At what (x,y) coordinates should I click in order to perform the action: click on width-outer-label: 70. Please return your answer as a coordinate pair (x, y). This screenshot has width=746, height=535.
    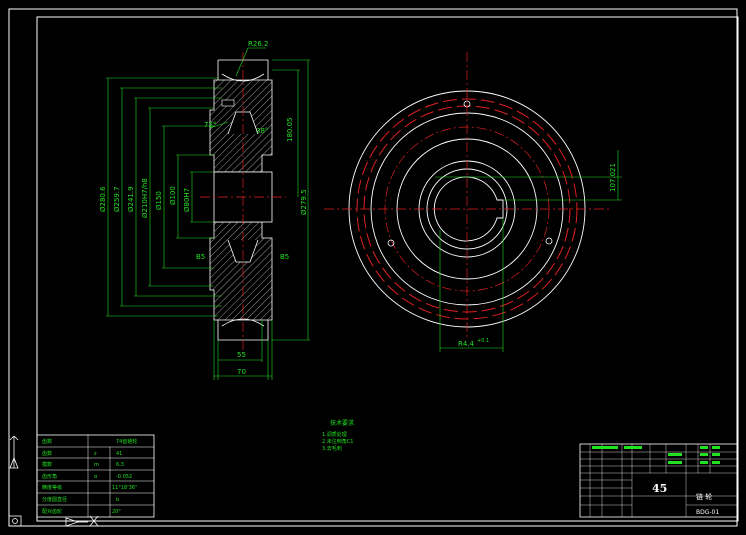
    Looking at the image, I should click on (241, 372).